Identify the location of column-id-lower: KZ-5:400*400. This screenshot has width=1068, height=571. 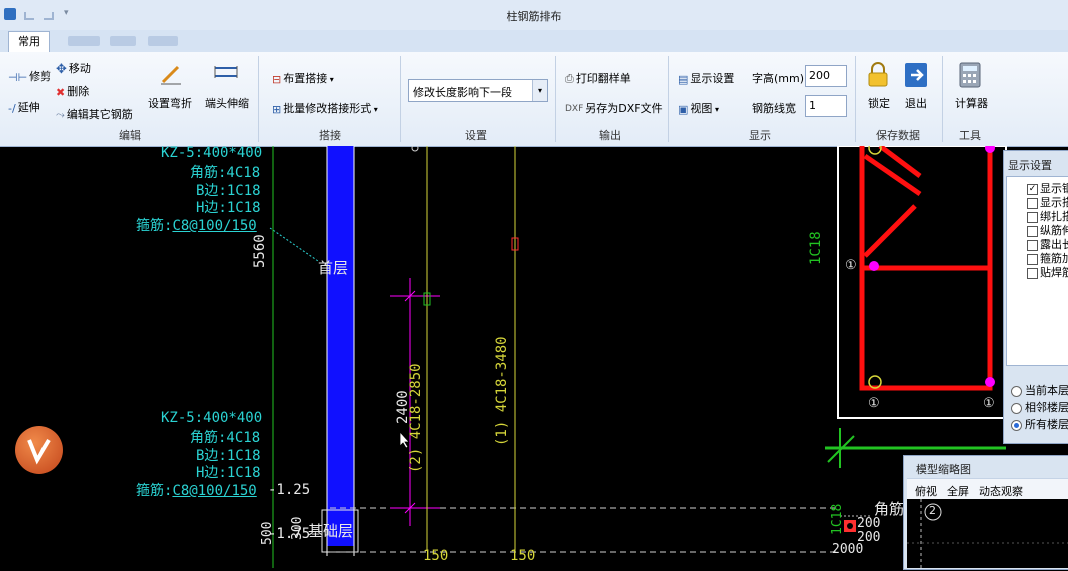
(212, 418).